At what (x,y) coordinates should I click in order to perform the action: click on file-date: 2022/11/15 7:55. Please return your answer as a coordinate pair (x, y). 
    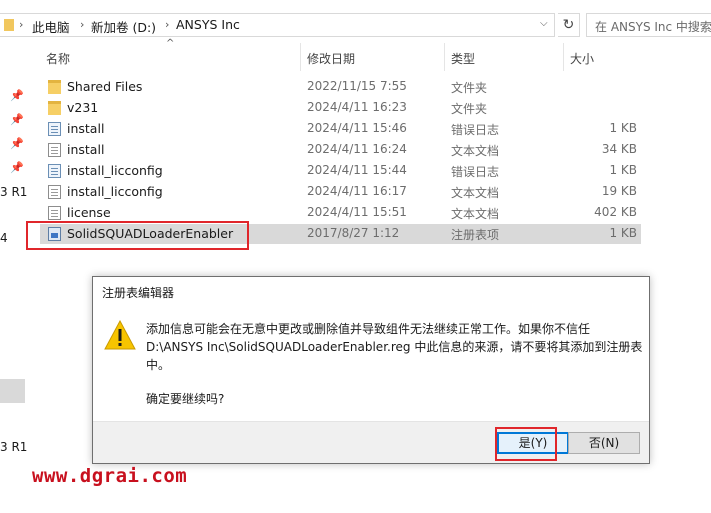
    Looking at the image, I should click on (357, 86).